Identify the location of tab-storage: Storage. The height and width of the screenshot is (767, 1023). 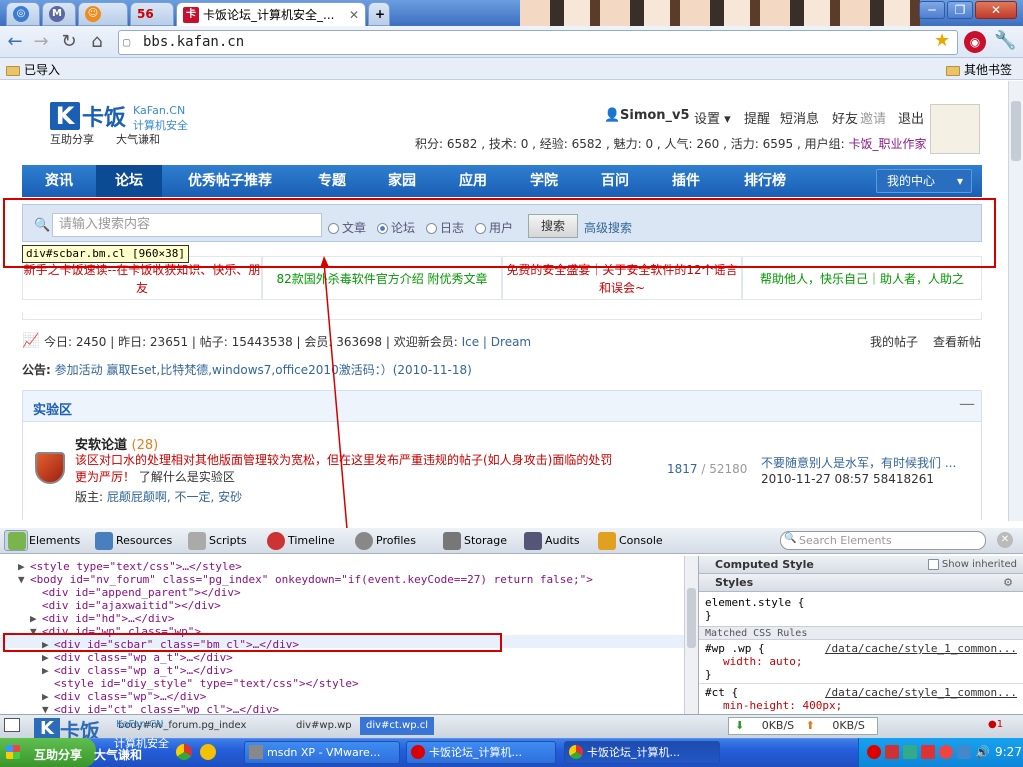
(475, 541).